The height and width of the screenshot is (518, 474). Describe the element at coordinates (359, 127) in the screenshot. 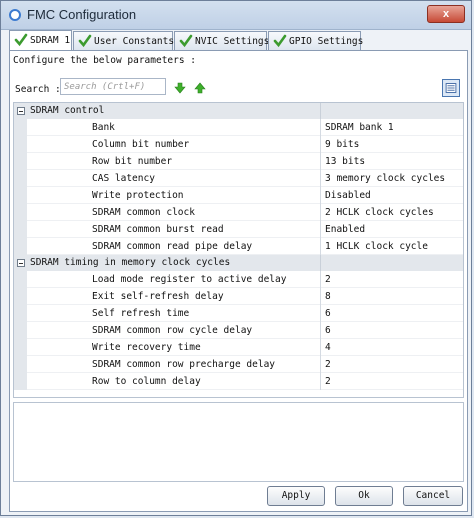

I see `param-value: SDRAM bank 1` at that location.